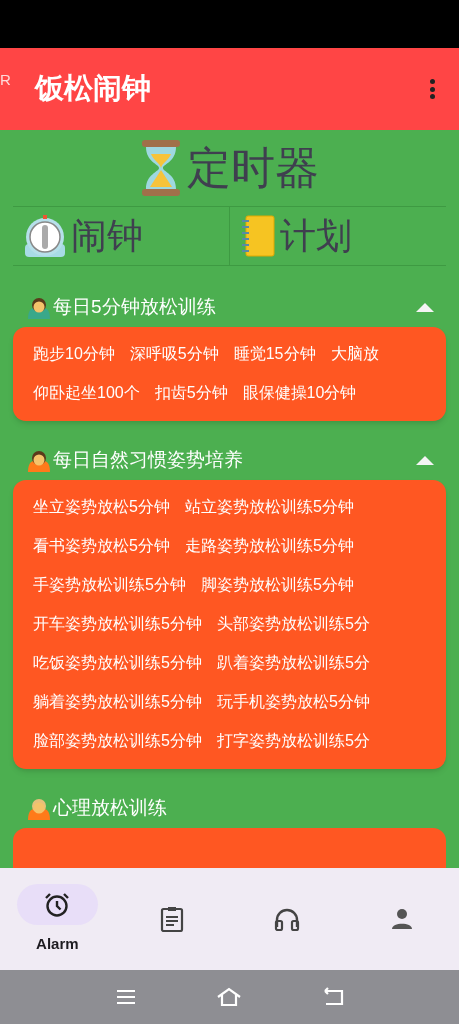  I want to click on exercise-item: 吃饭姿势放松训练5分钟, so click(117, 662).